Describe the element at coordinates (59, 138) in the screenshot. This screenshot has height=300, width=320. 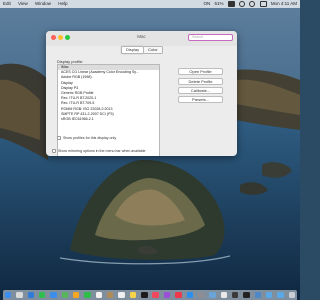
I see `show-profiles-checkbox` at that location.